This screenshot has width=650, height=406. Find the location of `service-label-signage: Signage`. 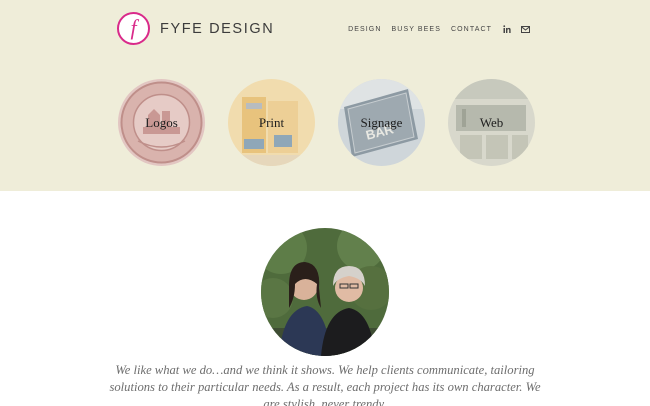

service-label-signage: Signage is located at coordinates (381, 122).